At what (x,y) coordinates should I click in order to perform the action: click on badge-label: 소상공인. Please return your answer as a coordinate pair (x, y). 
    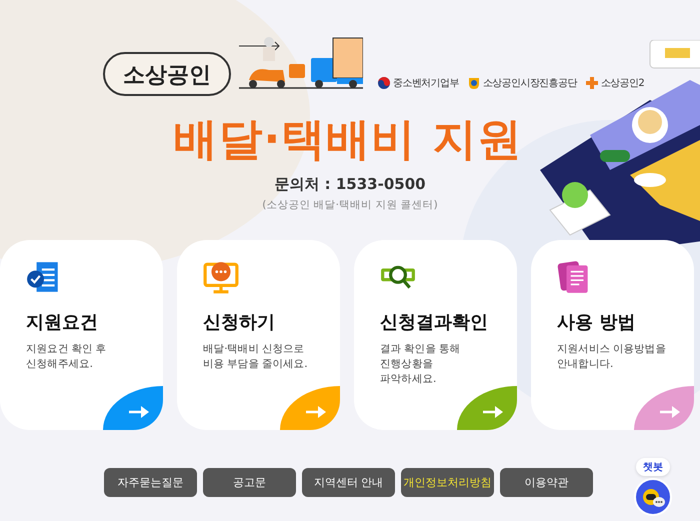
    Looking at the image, I should click on (167, 74).